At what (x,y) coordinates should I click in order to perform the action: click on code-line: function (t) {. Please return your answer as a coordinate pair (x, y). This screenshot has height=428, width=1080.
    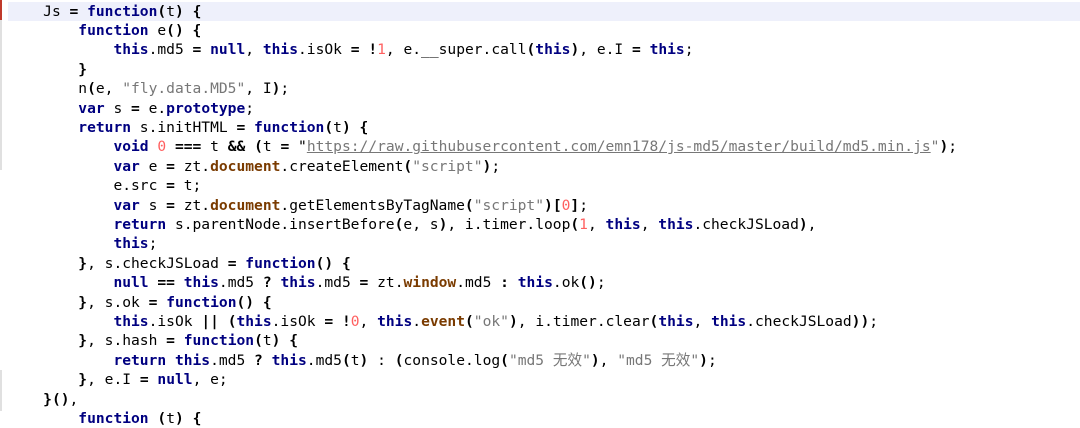
    Looking at the image, I should click on (544, 418).